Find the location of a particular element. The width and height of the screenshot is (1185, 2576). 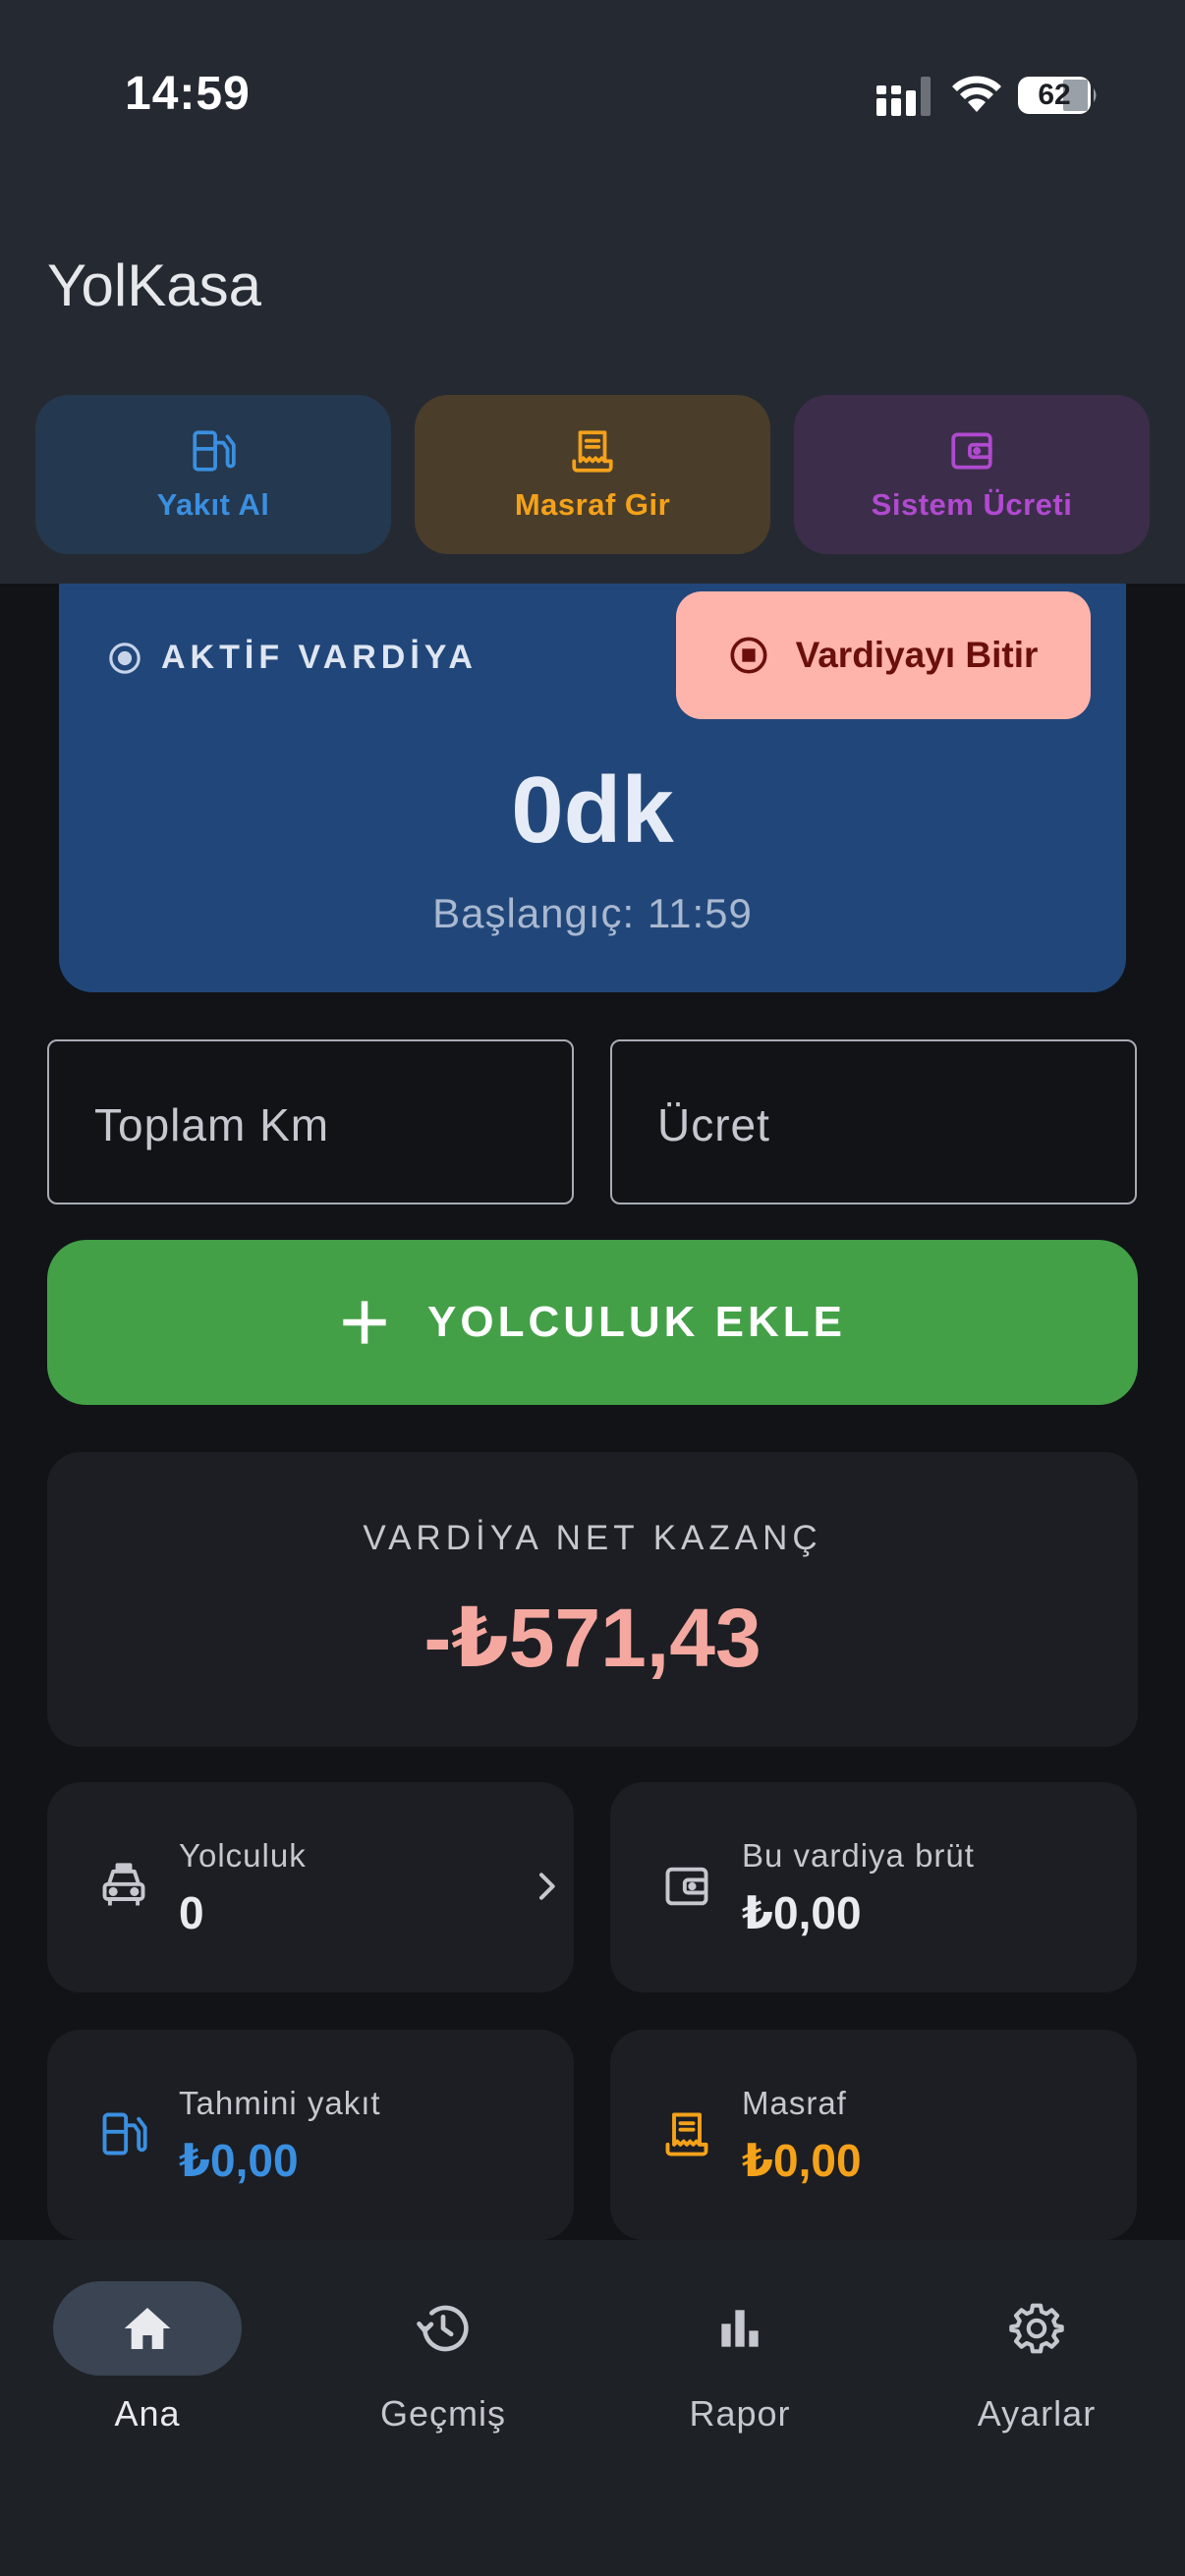

estimated-fuel-label: Tahmini yakıt is located at coordinates (280, 2103).